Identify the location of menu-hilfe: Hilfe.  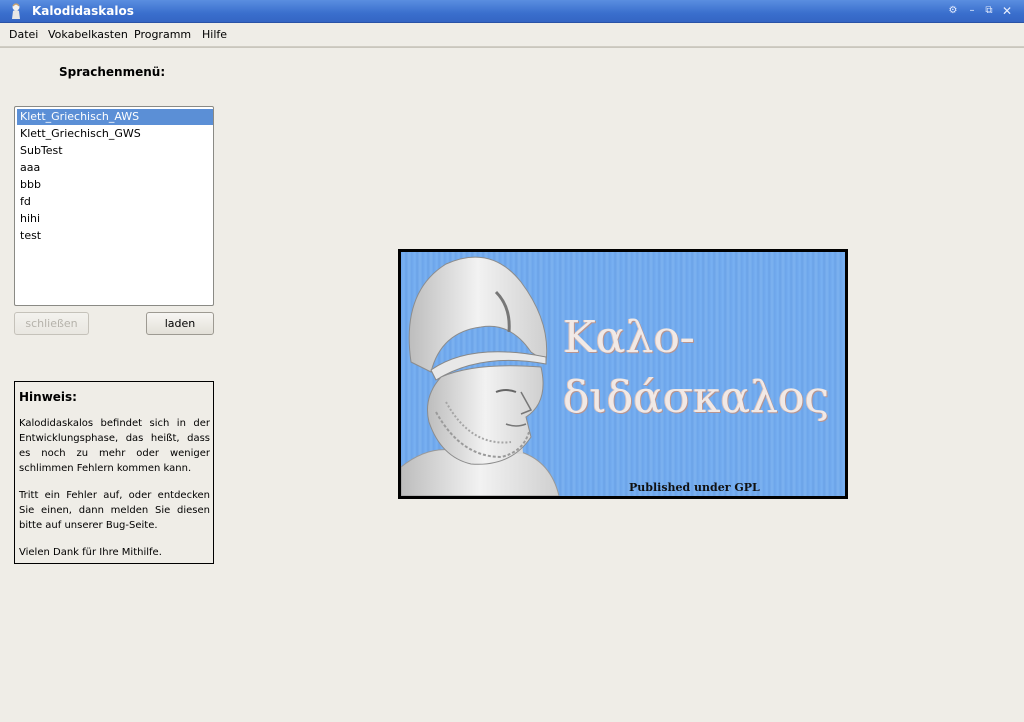
(214, 34).